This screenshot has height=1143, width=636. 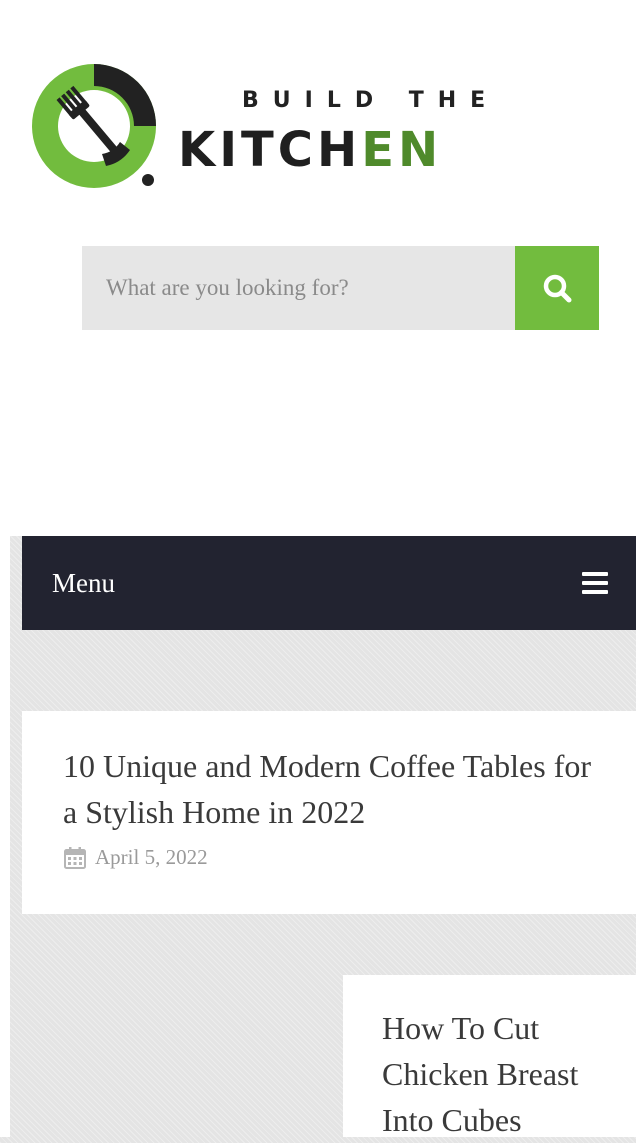 I want to click on post-title: How To Cut Chicken Breast Into Cubes, so click(x=502, y=1074).